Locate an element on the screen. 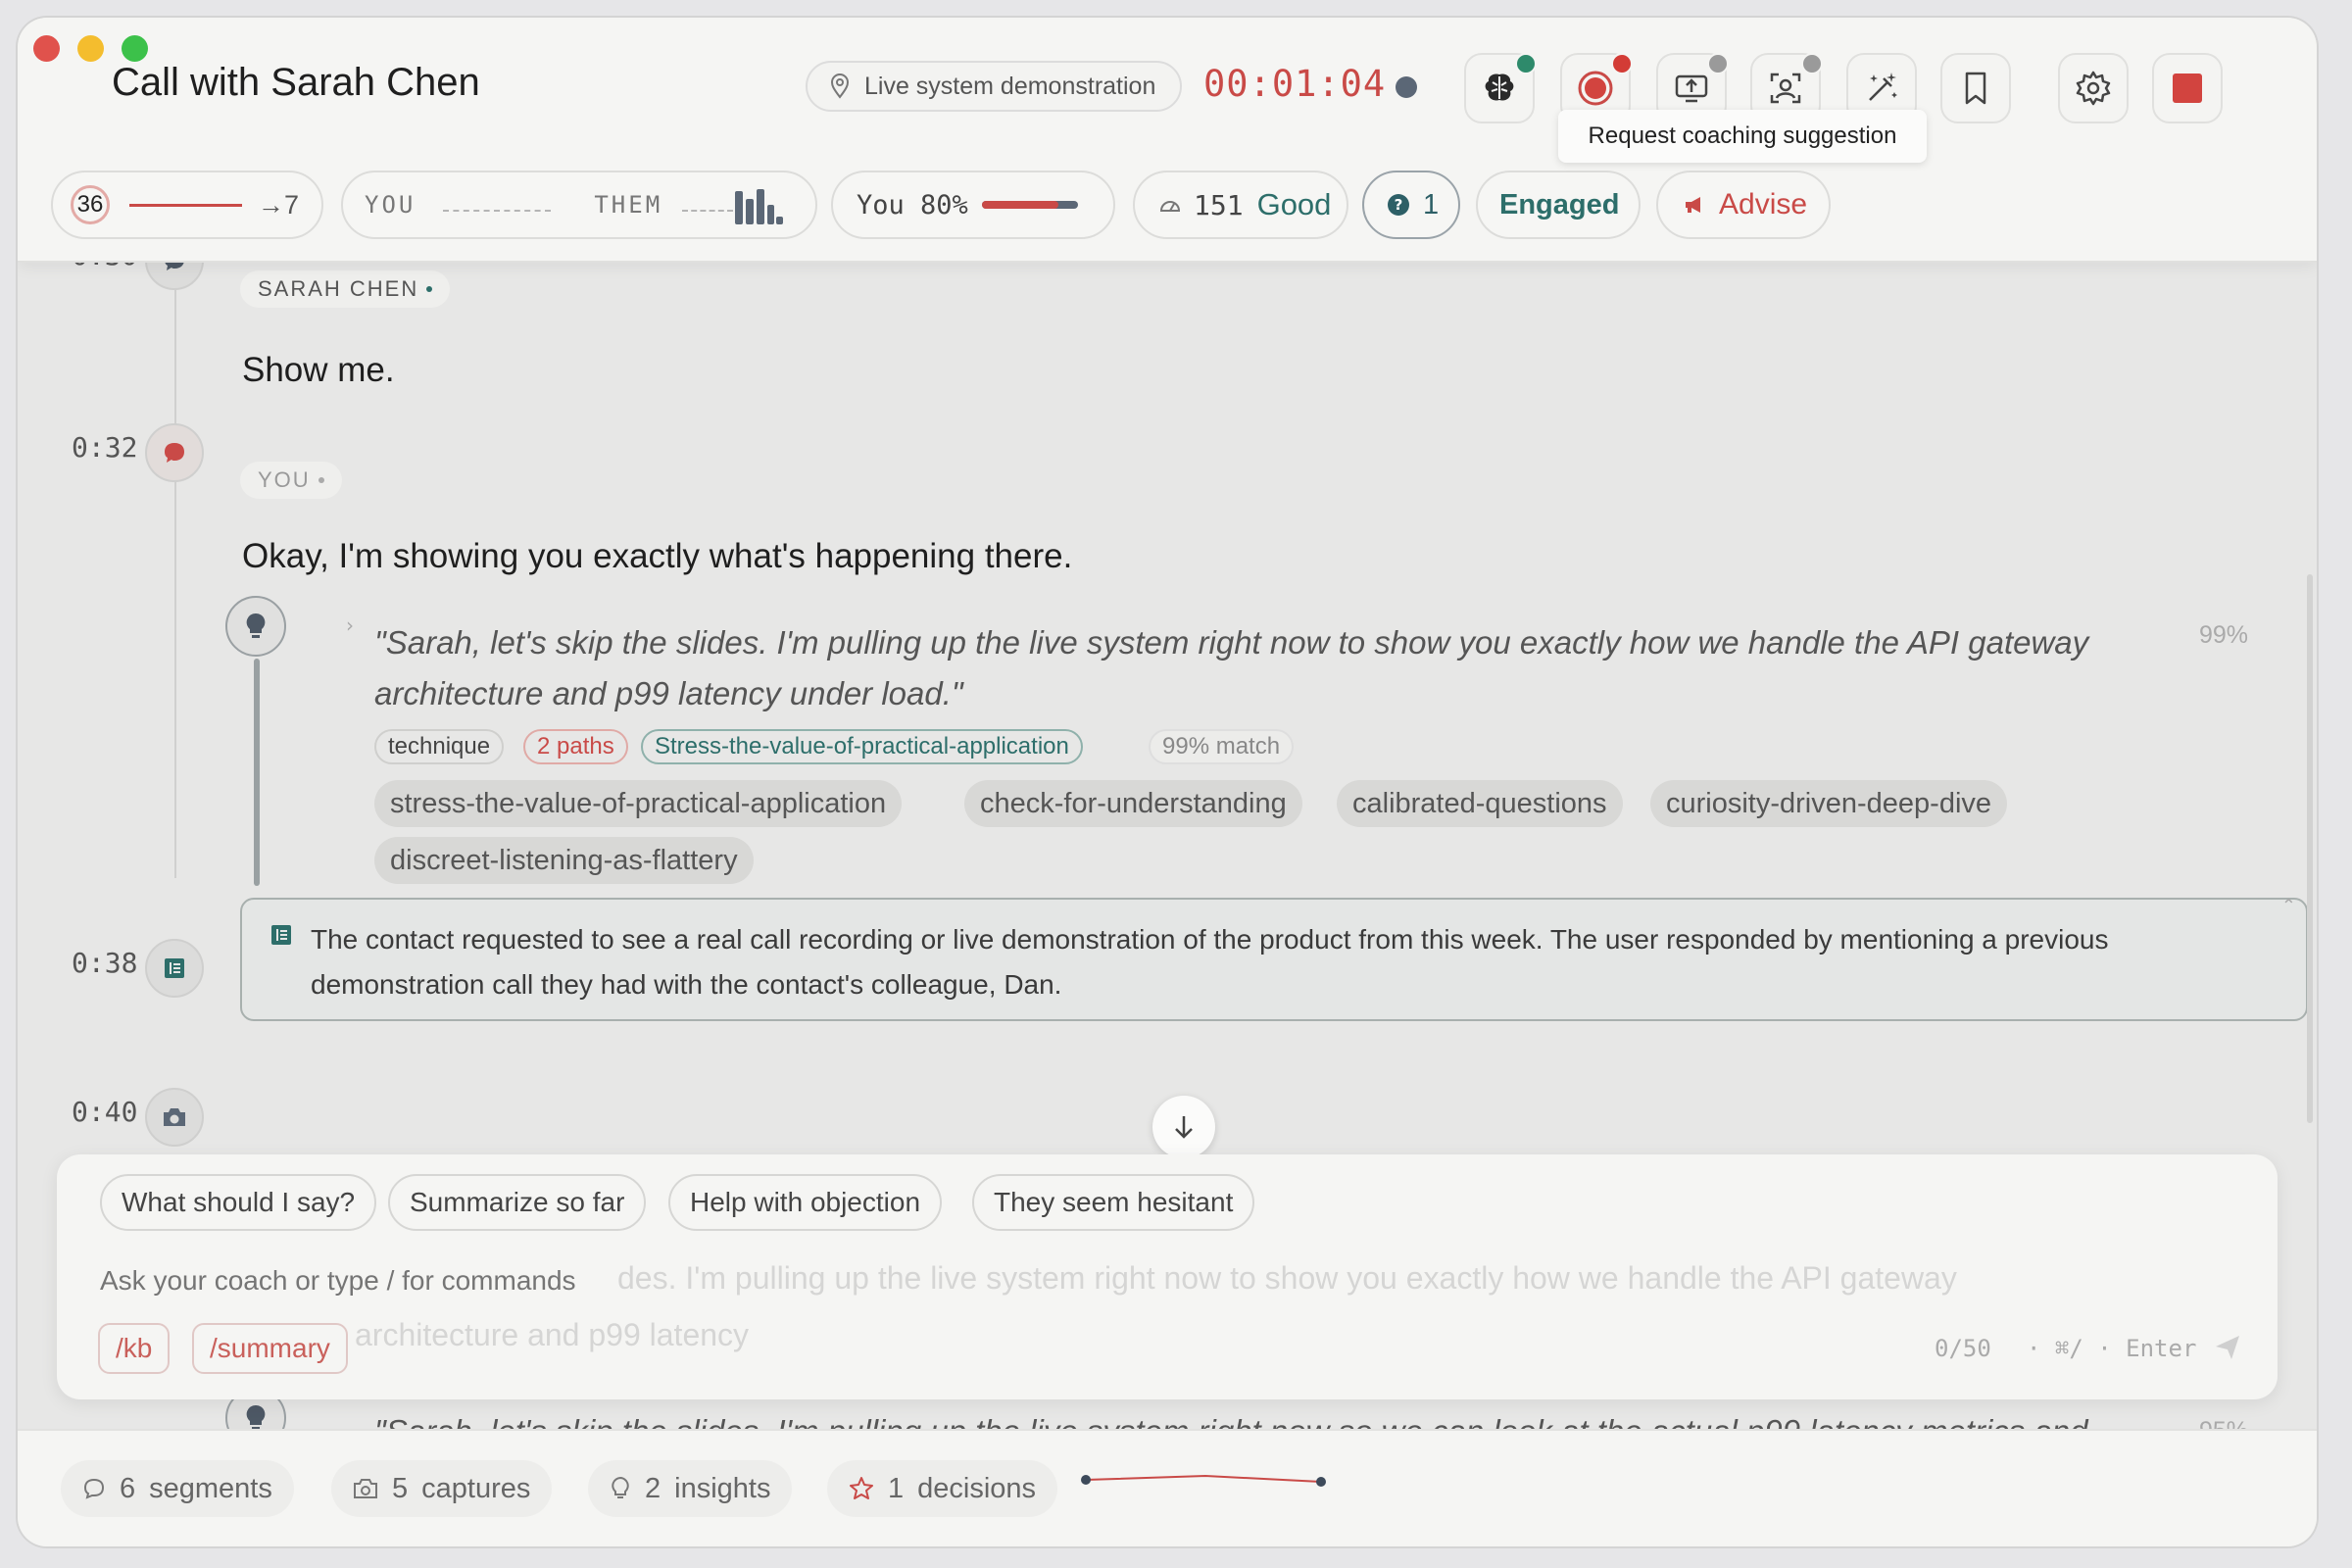 Image resolution: width=2352 pixels, height=1568 pixels. location-label: Live system demonstration is located at coordinates (1010, 86).